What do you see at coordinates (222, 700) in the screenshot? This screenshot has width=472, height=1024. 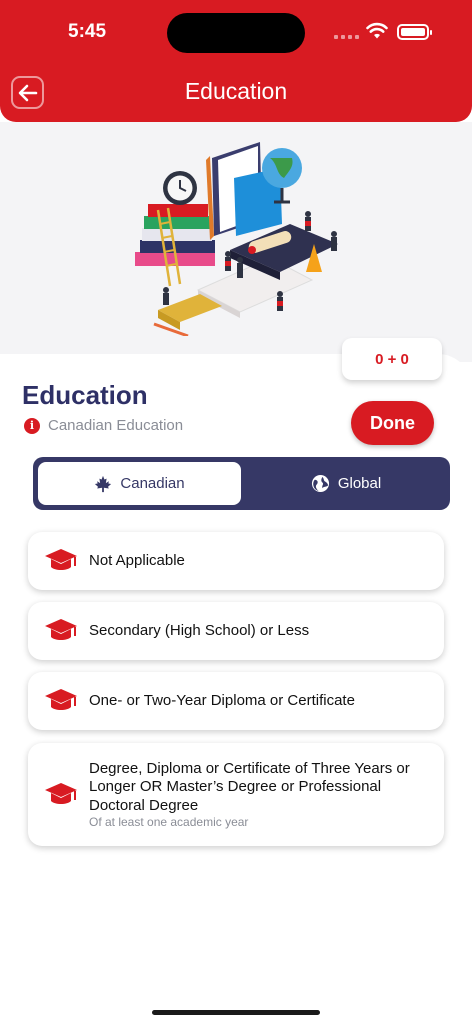 I see `option-label: One- or Two-Year Diploma or Certificate` at bounding box center [222, 700].